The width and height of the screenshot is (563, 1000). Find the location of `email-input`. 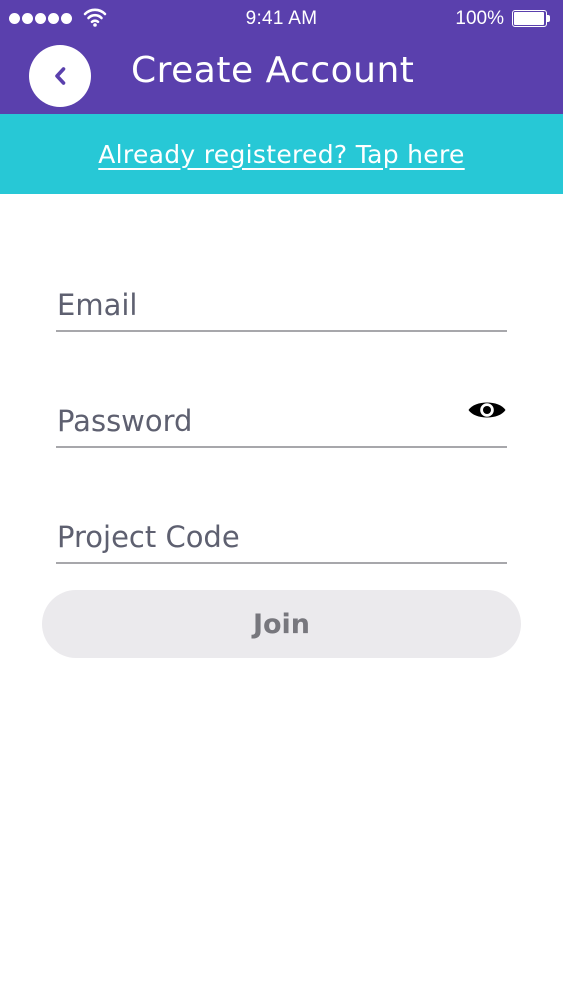

email-input is located at coordinates (257, 305).